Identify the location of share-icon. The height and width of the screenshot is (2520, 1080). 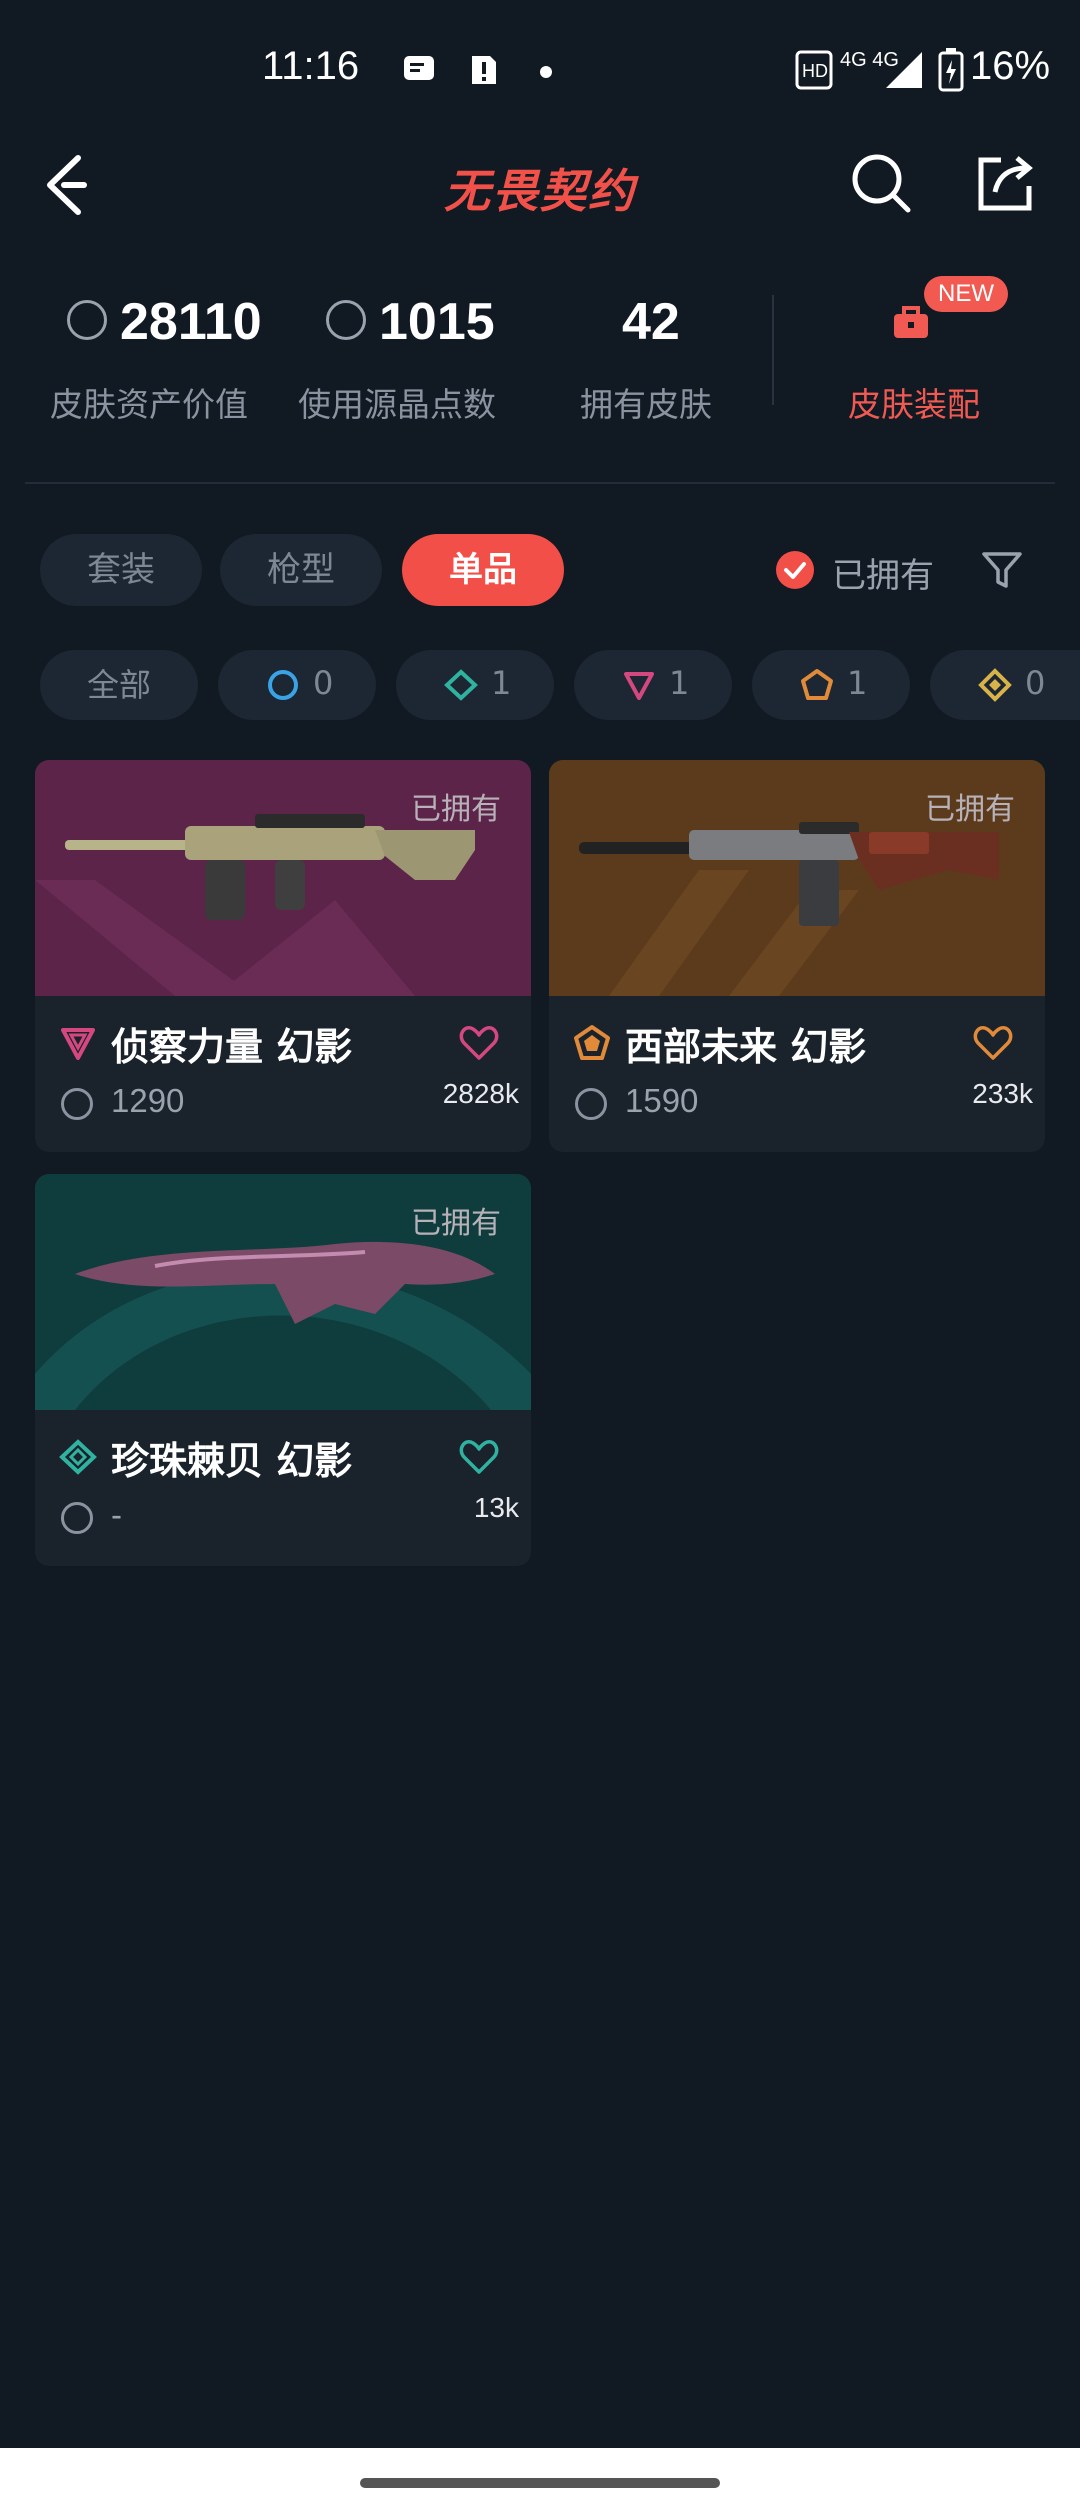
(1005, 183).